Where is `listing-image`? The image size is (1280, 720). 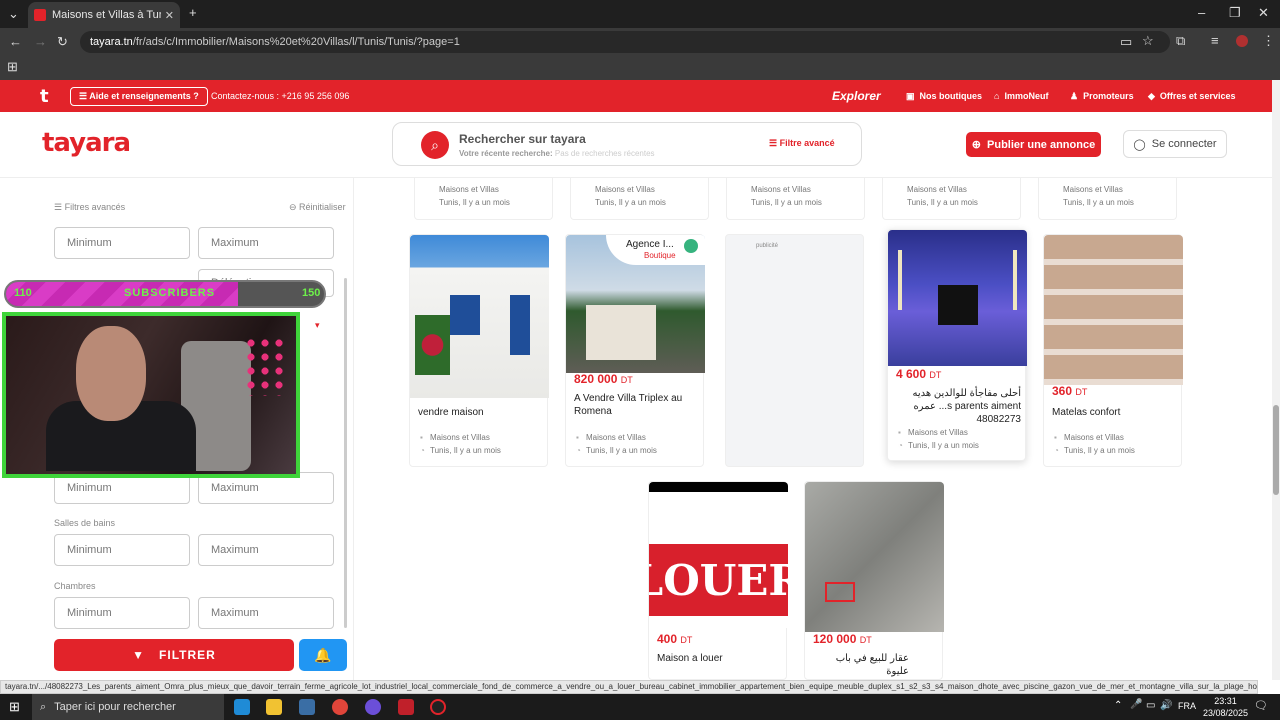
listing-image is located at coordinates (1113, 310).